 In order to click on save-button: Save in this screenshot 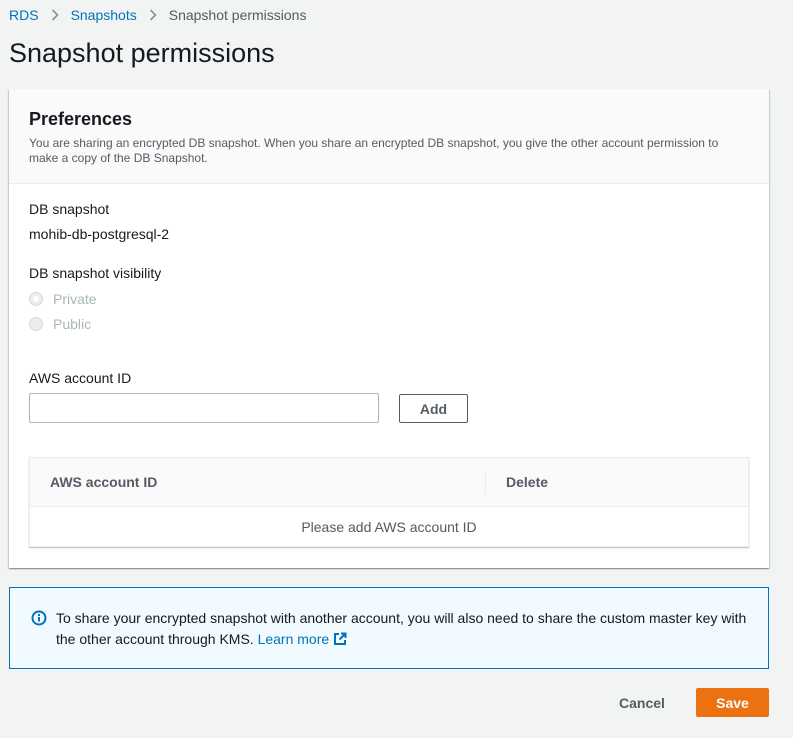, I will do `click(732, 702)`.